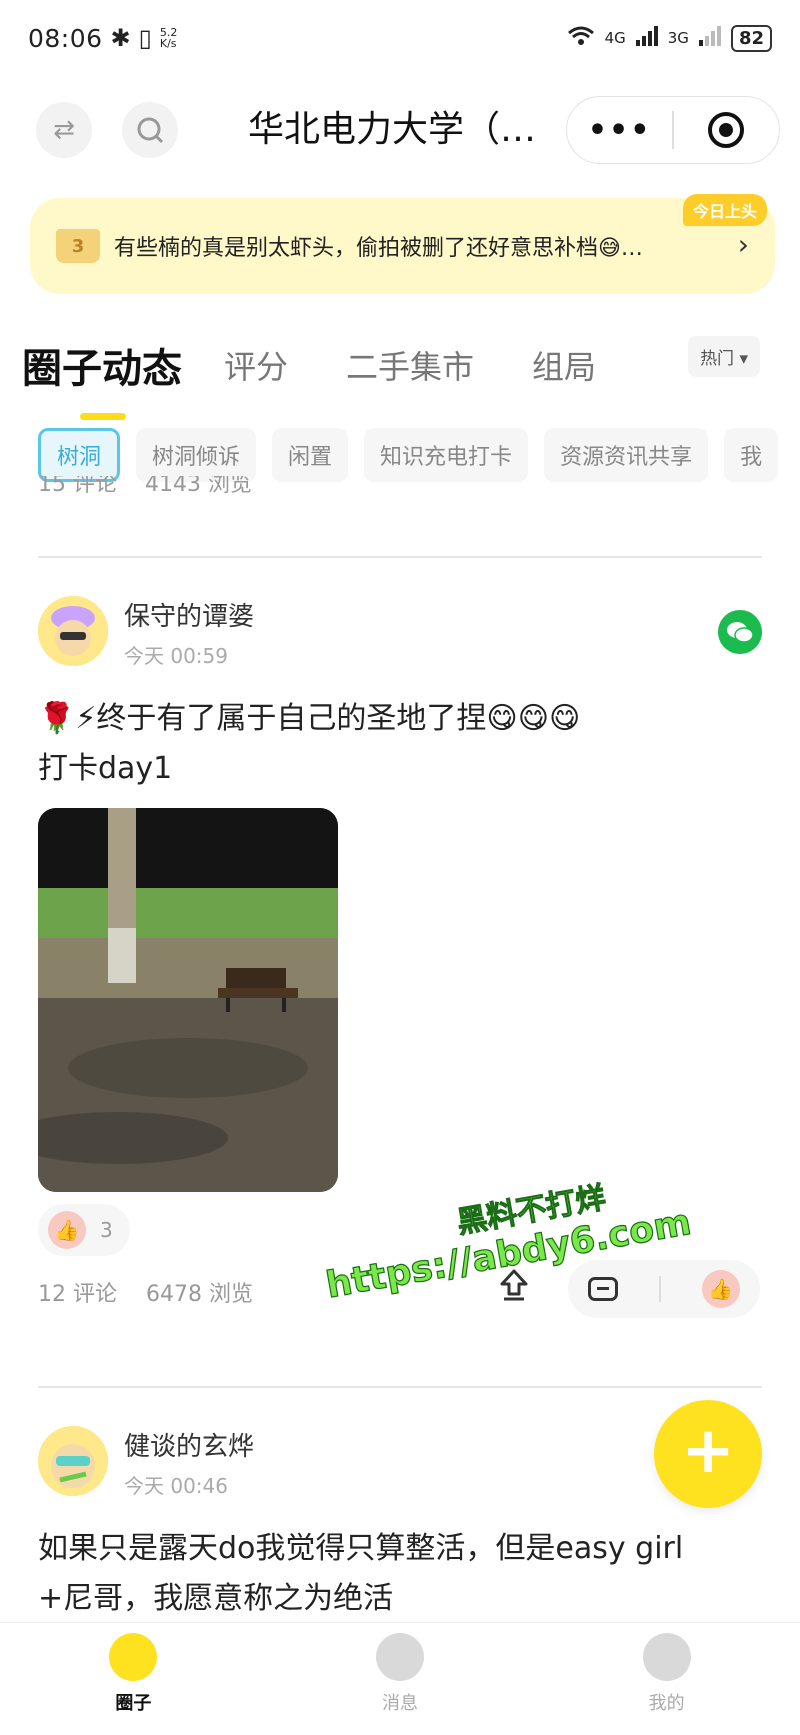 The height and width of the screenshot is (1735, 800). What do you see at coordinates (660, 1289) in the screenshot?
I see `actions-divider` at bounding box center [660, 1289].